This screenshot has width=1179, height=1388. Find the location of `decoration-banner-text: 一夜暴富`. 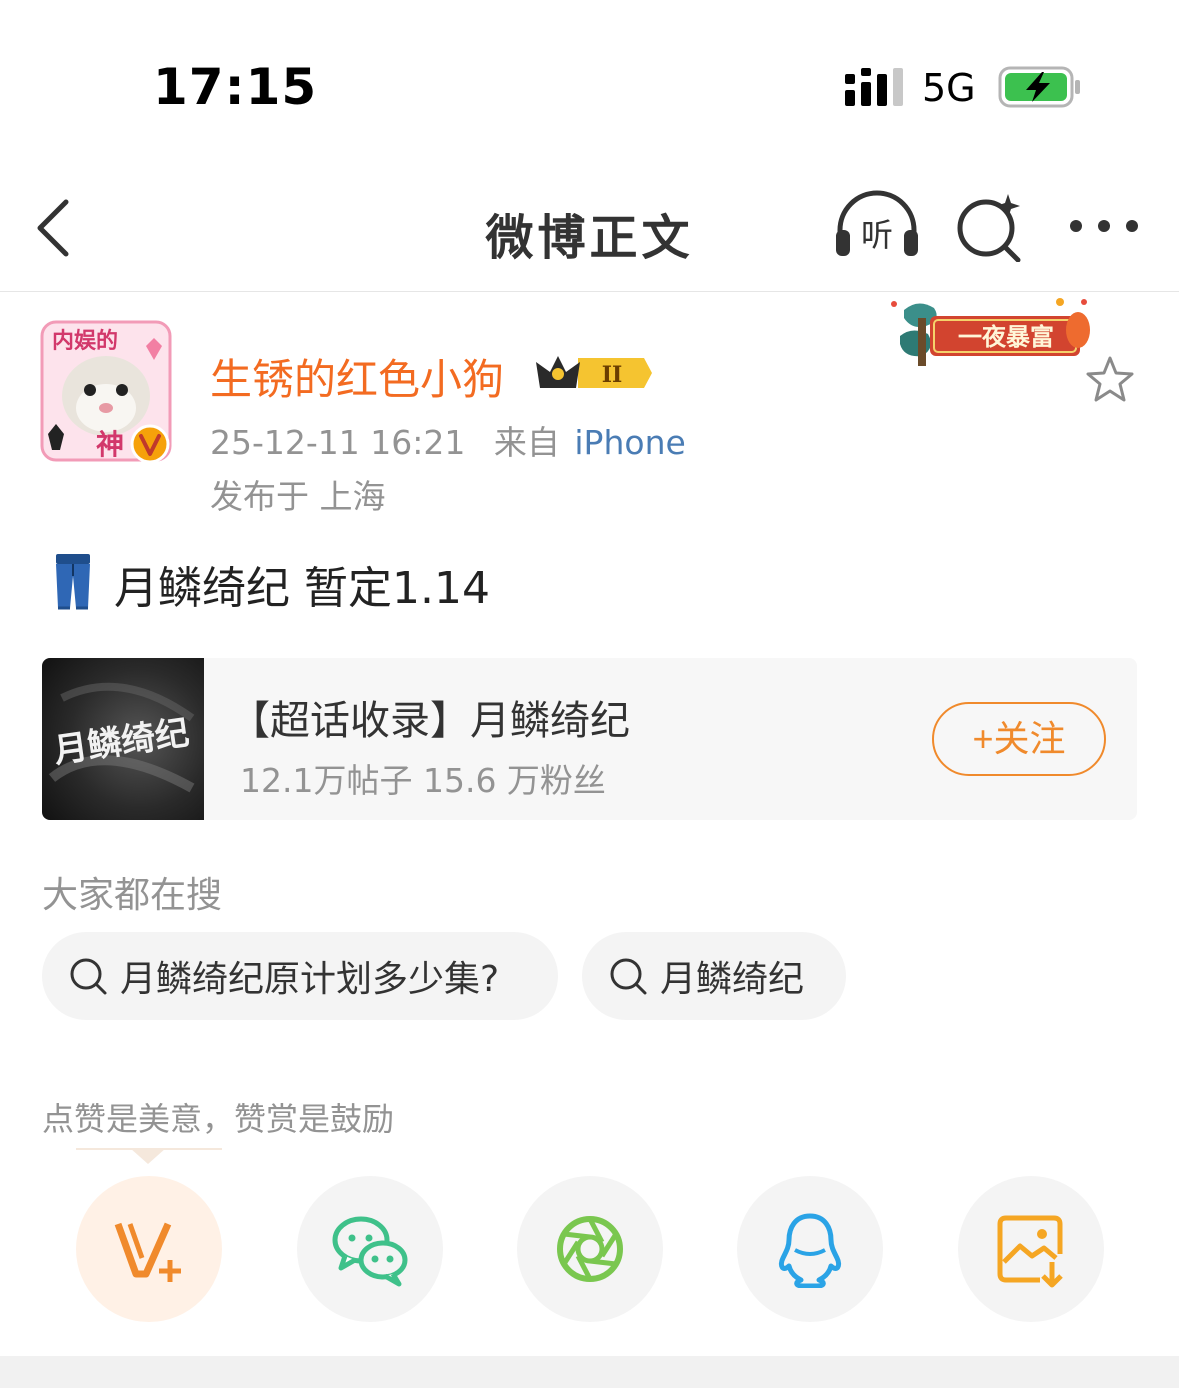

decoration-banner-text: 一夜暴富 is located at coordinates (1006, 337).